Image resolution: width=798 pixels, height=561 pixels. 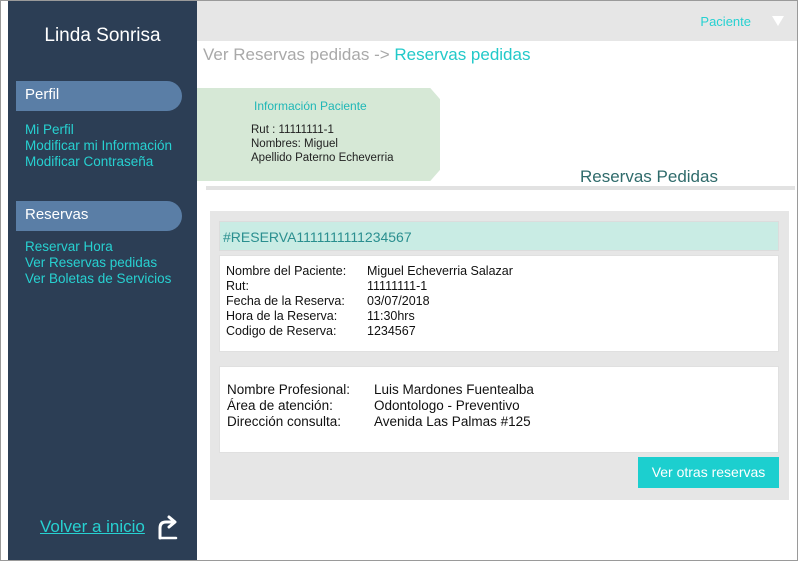 What do you see at coordinates (92, 527) in the screenshot?
I see `home-link: Volver a inicio` at bounding box center [92, 527].